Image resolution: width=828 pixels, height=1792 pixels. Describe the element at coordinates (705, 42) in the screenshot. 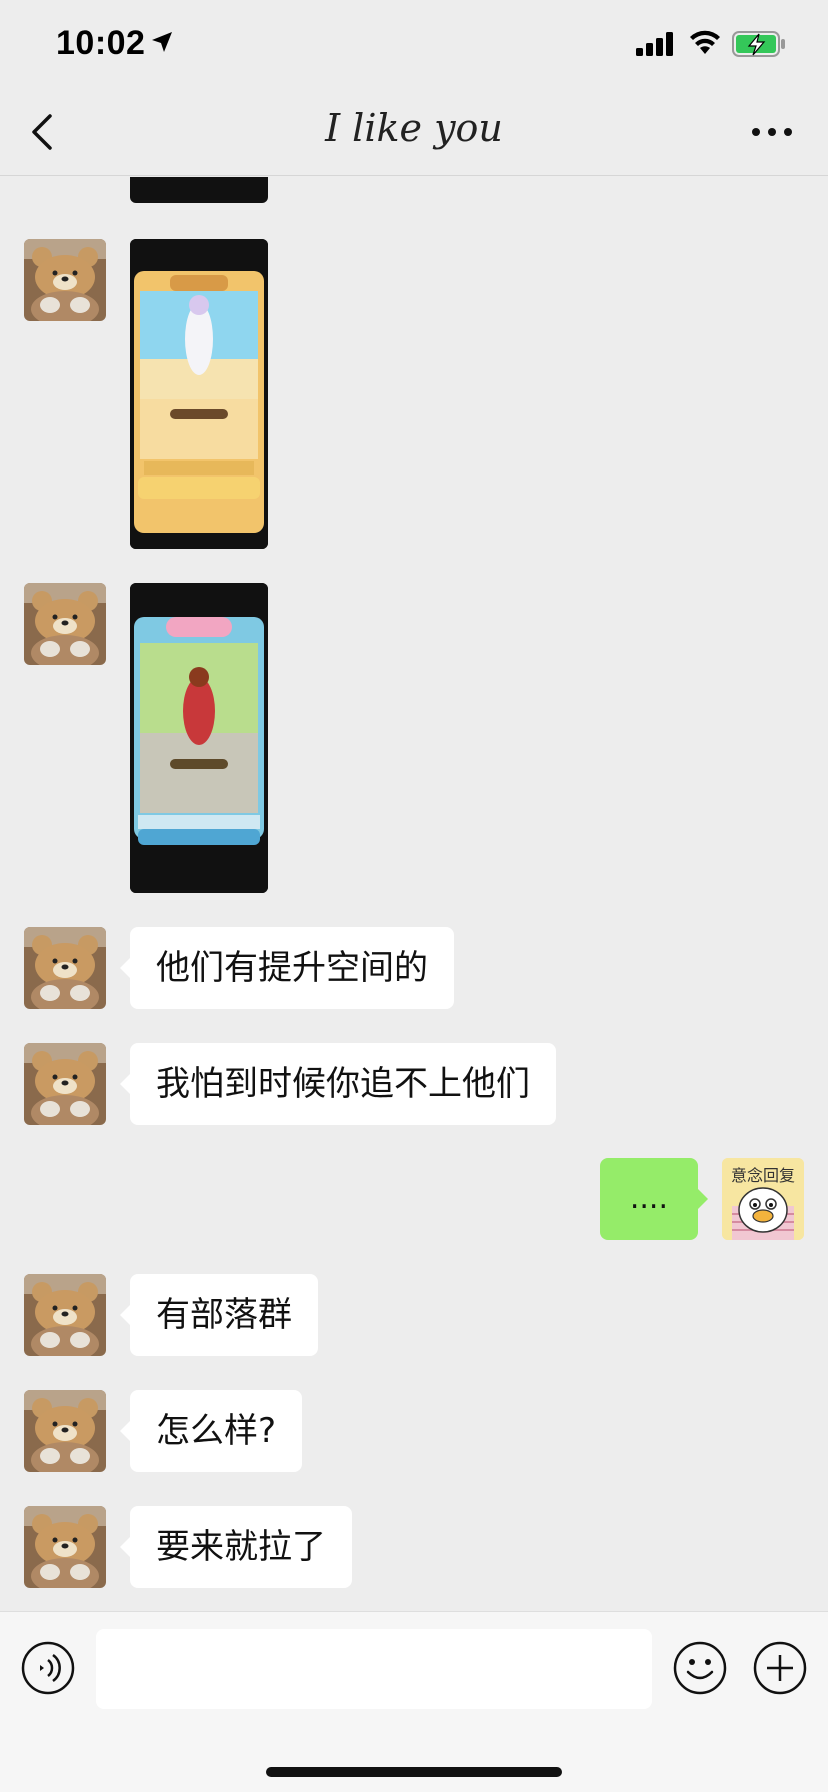

I see `wifi-icon` at that location.